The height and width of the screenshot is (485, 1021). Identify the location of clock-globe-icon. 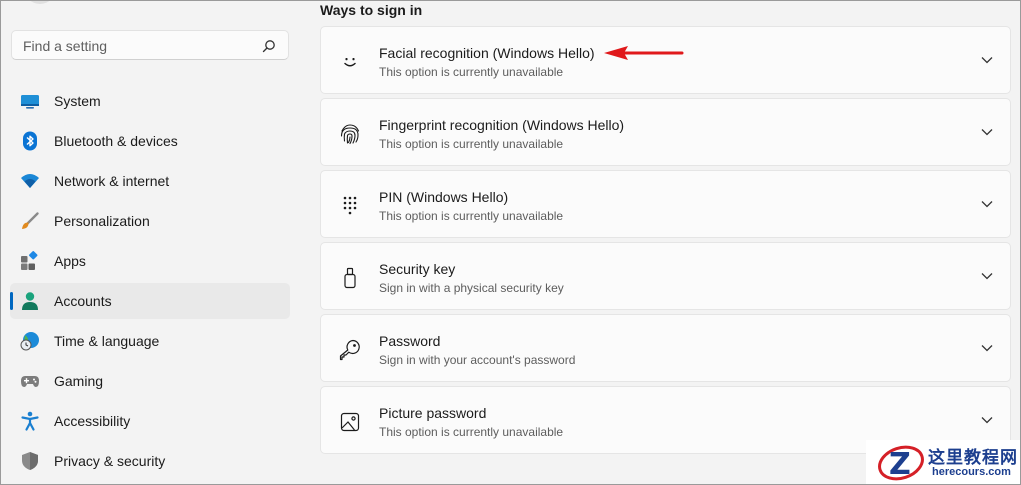
(29, 341).